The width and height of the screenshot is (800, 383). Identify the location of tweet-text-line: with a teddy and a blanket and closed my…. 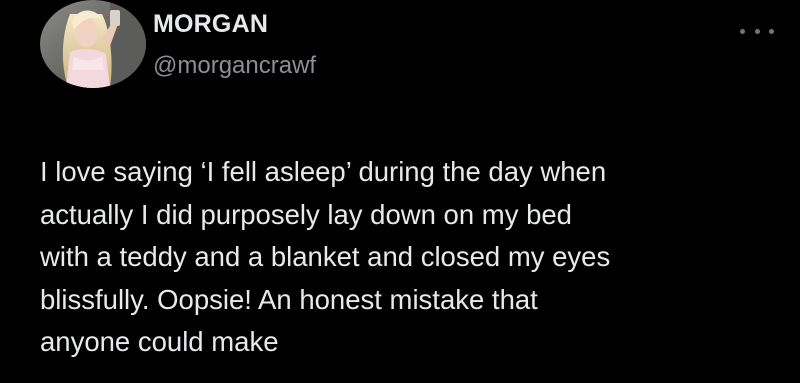
(325, 256).